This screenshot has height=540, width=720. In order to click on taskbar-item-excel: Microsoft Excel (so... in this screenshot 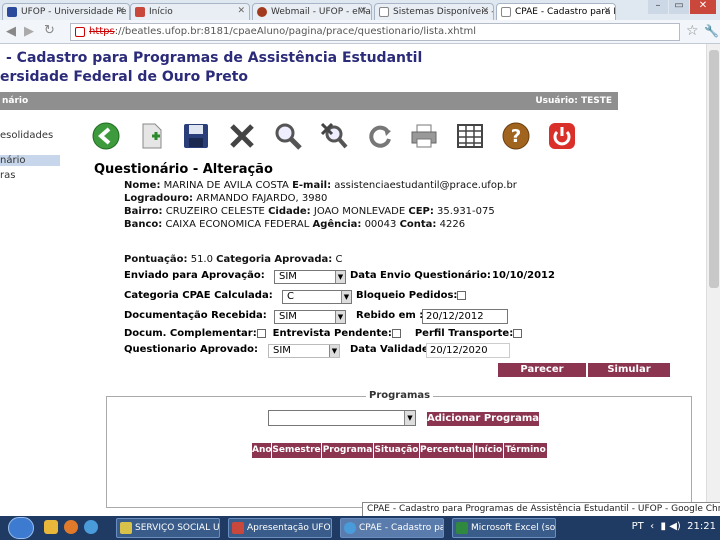, I will do `click(504, 528)`.